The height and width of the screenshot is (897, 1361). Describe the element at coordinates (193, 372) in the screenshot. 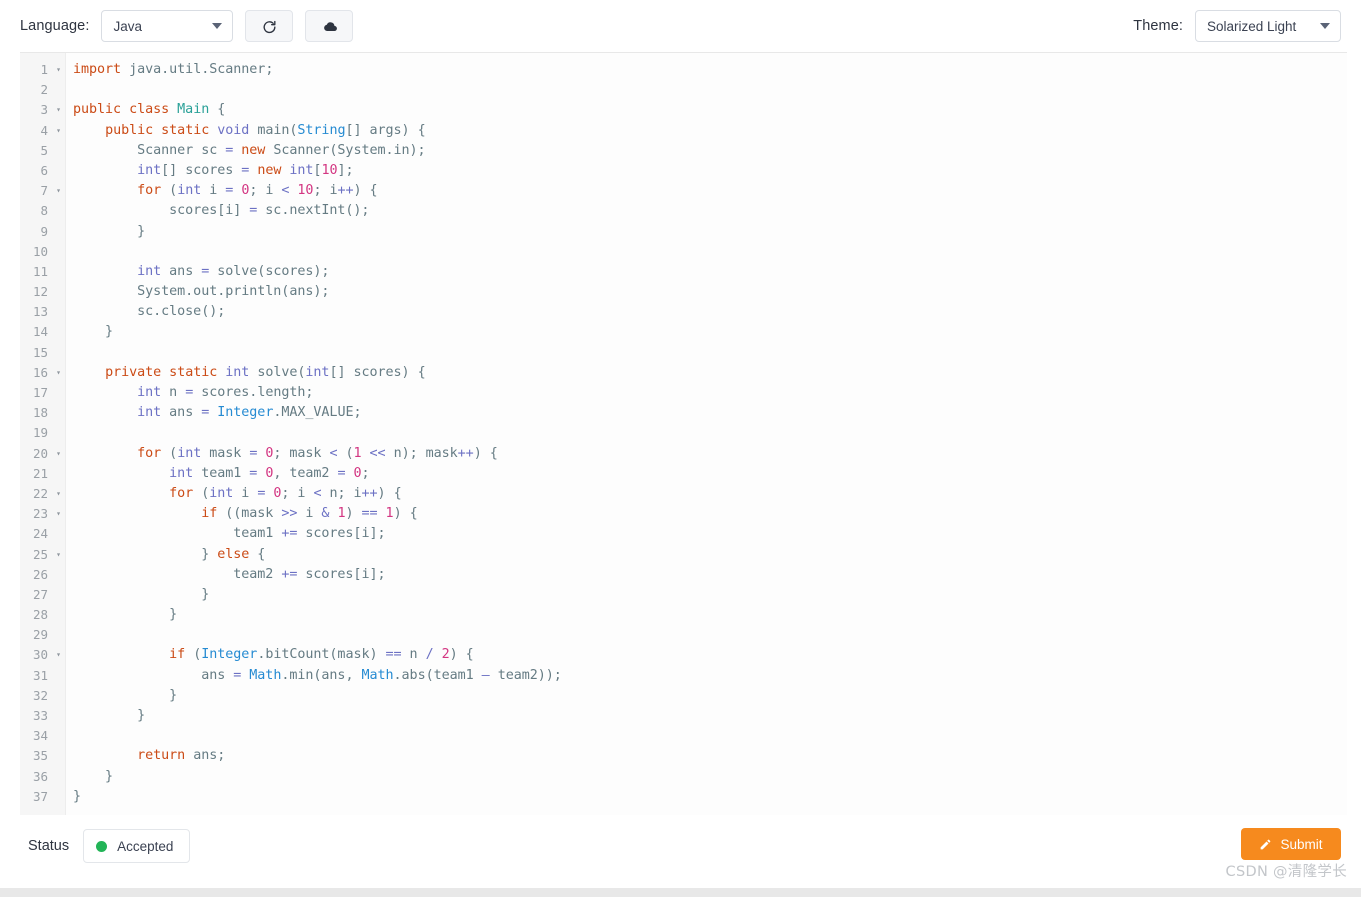

I see `code-token: static` at that location.